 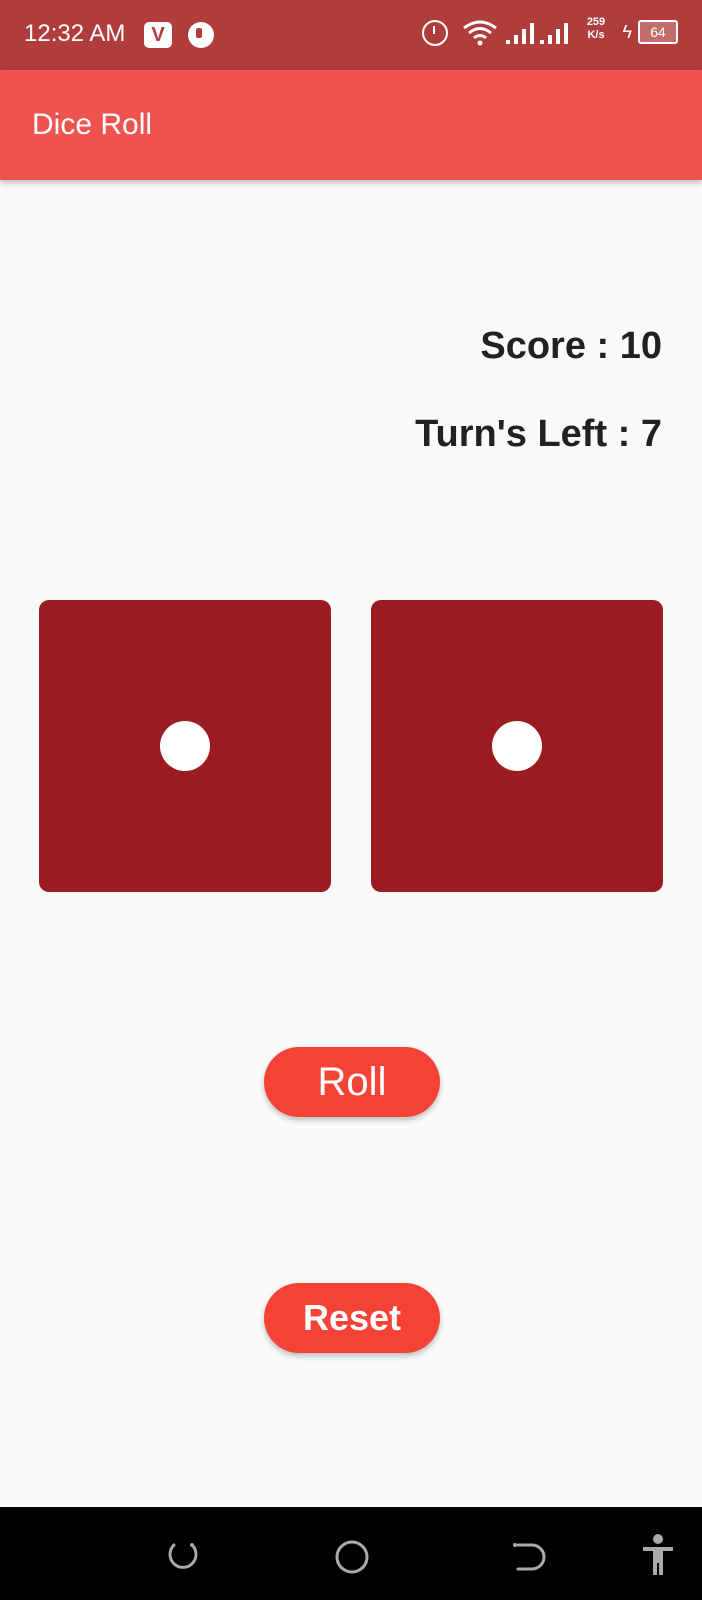 I want to click on network-speed: 259 K/s, so click(x=596, y=29).